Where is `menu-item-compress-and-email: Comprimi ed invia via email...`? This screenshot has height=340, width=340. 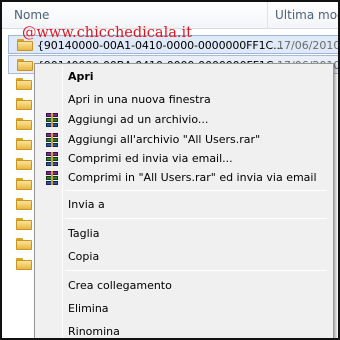 menu-item-compress-and-email: Comprimi ed invia via email... is located at coordinates (184, 159).